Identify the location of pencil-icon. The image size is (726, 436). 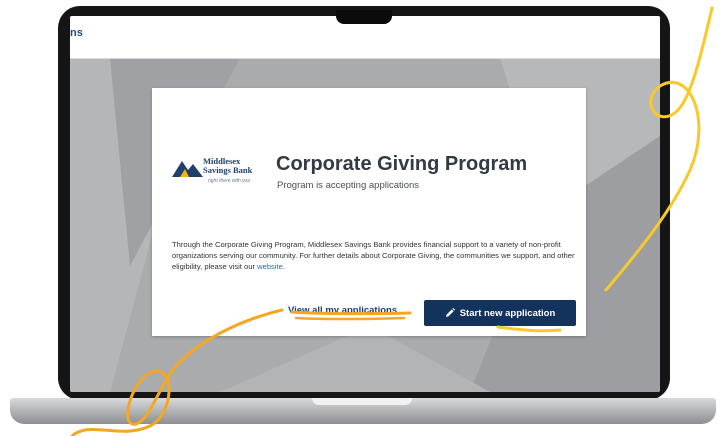
(450, 312).